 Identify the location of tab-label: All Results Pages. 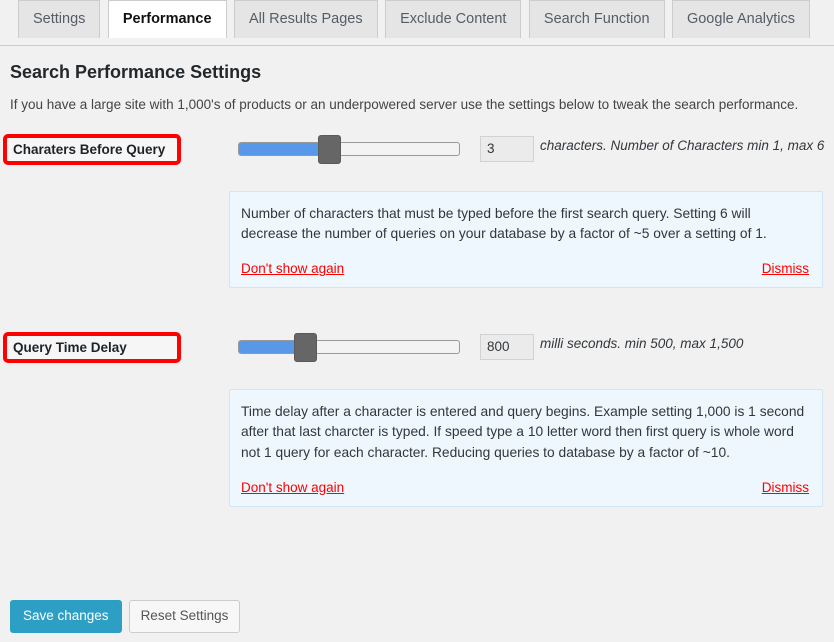
(305, 19).